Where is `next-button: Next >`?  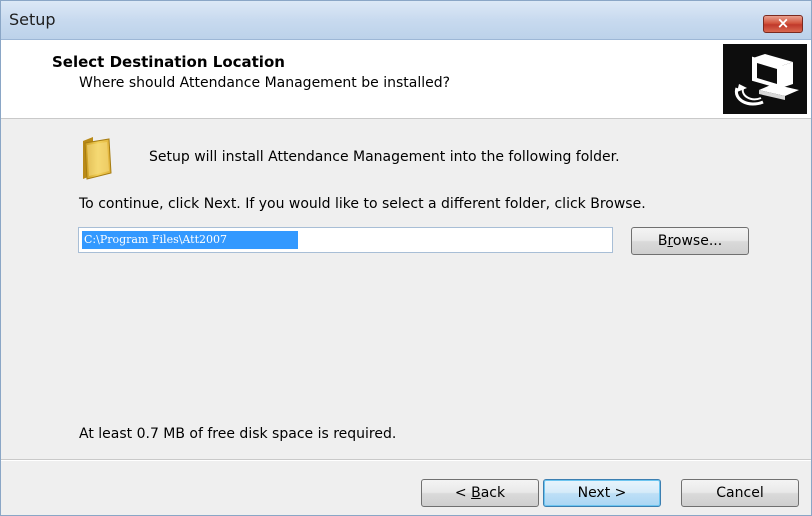
next-button: Next > is located at coordinates (602, 493).